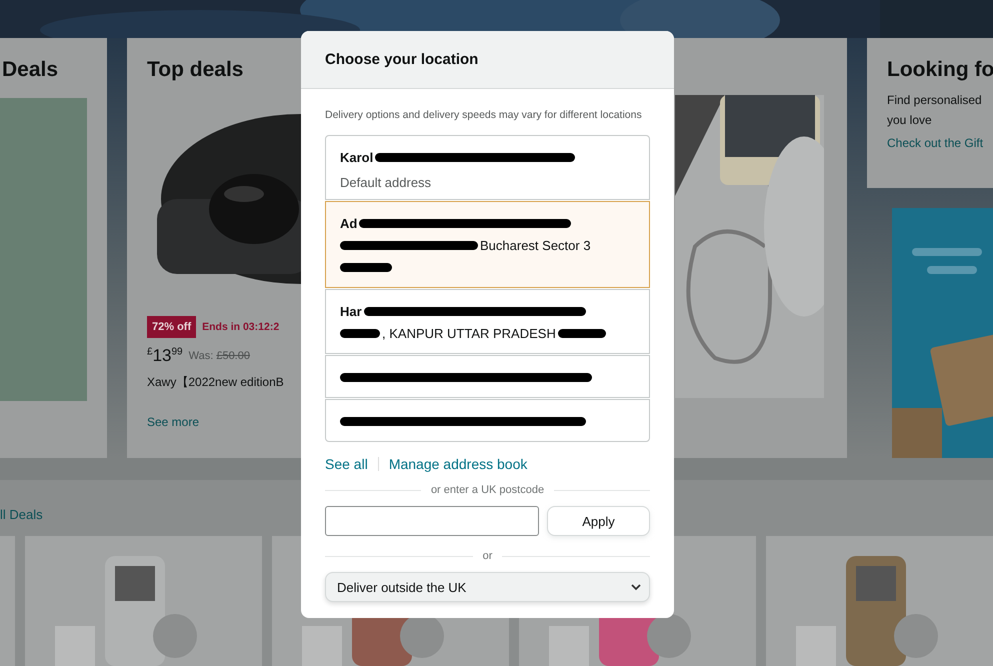 Image resolution: width=993 pixels, height=666 pixels. Describe the element at coordinates (487, 556) in the screenshot. I see `divider-label: or` at that location.